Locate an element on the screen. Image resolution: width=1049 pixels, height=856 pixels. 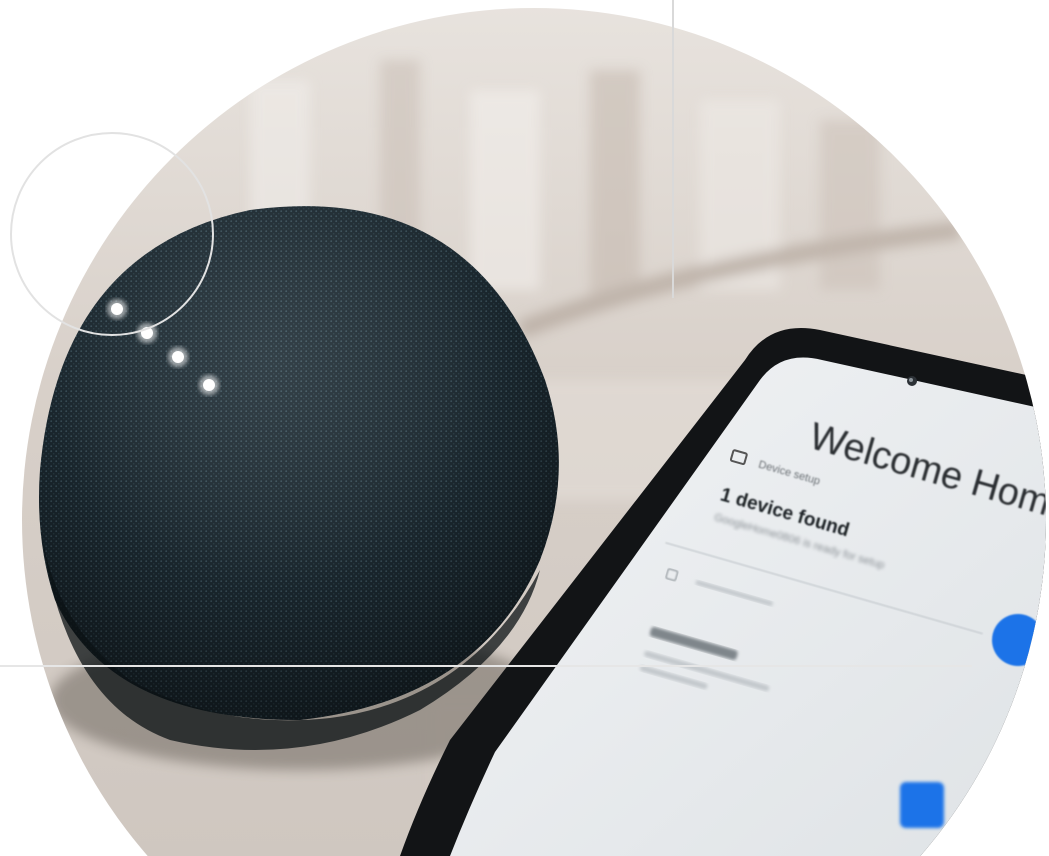
blurred-blue-button is located at coordinates (922, 805).